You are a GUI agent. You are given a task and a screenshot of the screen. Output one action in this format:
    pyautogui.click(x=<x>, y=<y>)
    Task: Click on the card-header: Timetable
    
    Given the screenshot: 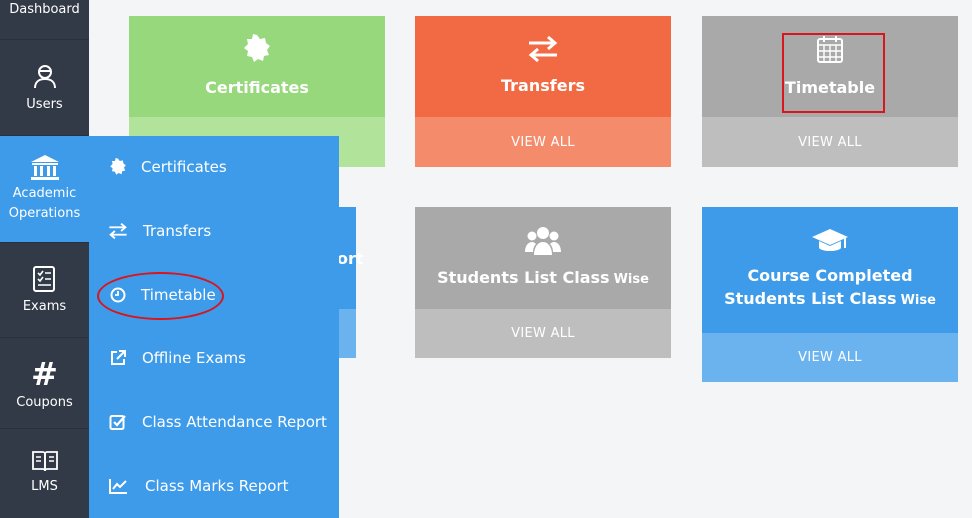 What is the action you would take?
    pyautogui.click(x=830, y=66)
    